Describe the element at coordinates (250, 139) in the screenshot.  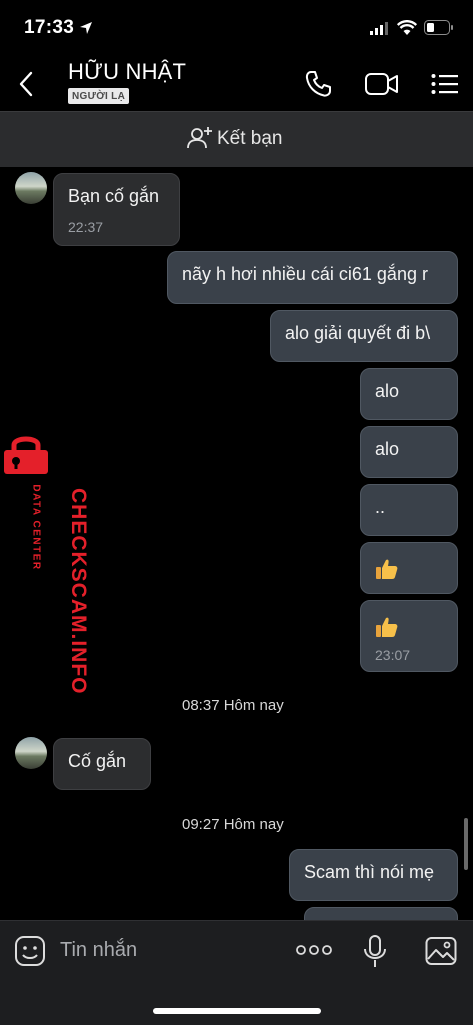
I see `add-friend-label: Kết bạn` at that location.